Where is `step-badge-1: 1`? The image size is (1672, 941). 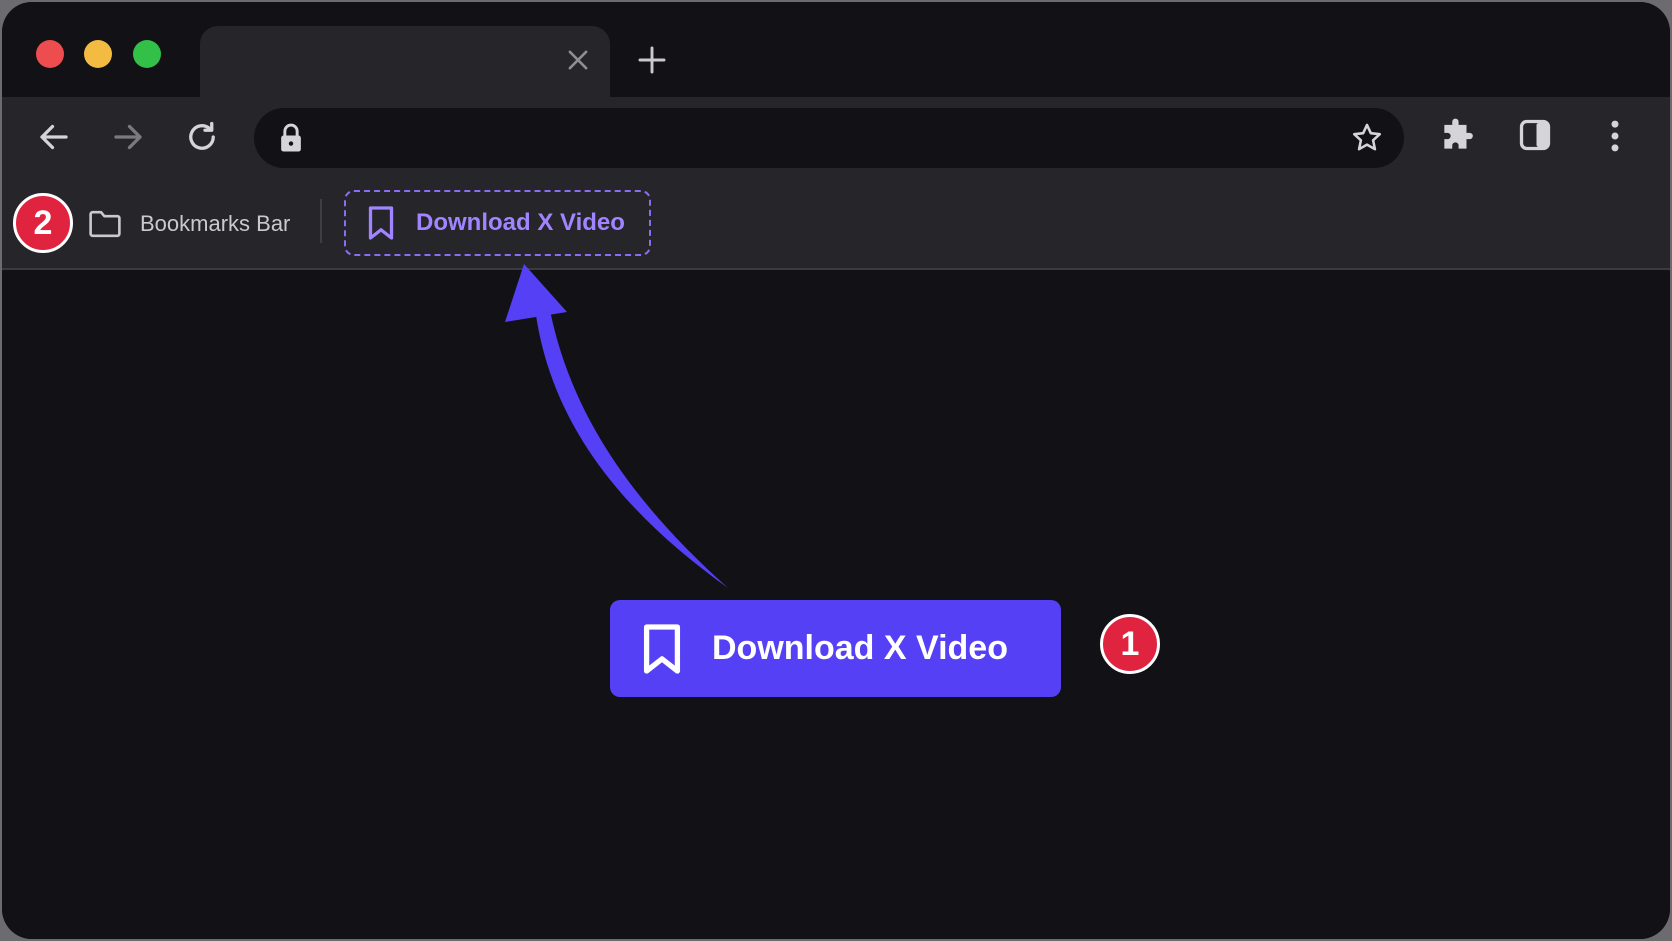 step-badge-1: 1 is located at coordinates (1130, 644).